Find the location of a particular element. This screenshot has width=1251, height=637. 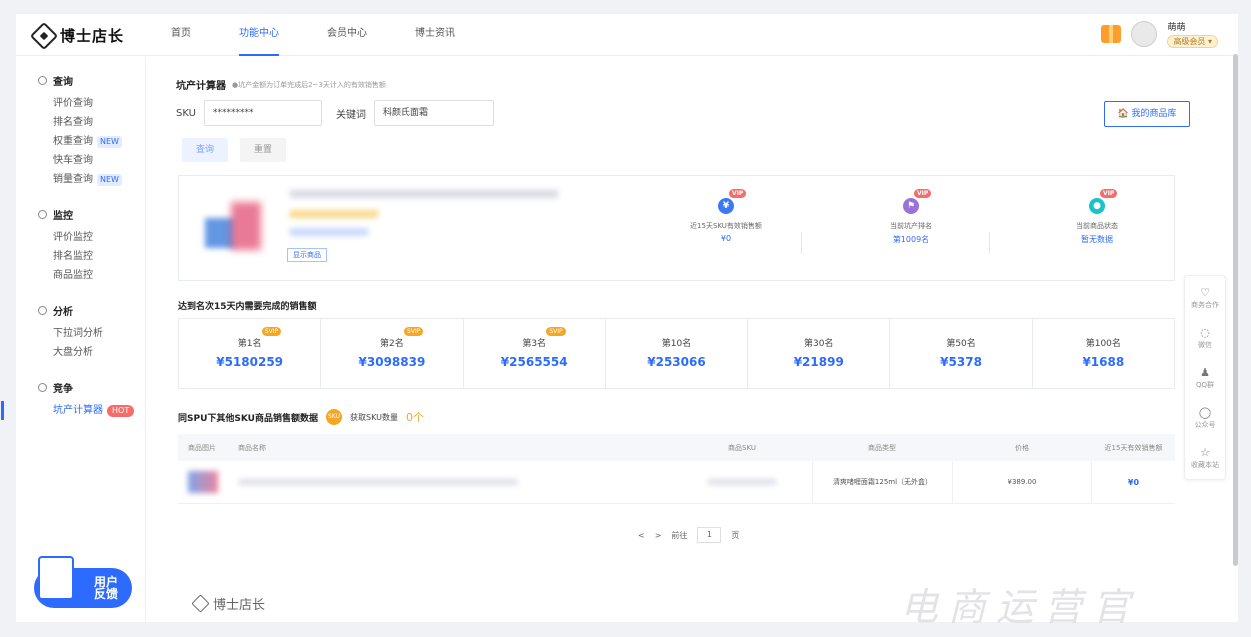

sidebar-group-label: 分析 is located at coordinates (63, 312).